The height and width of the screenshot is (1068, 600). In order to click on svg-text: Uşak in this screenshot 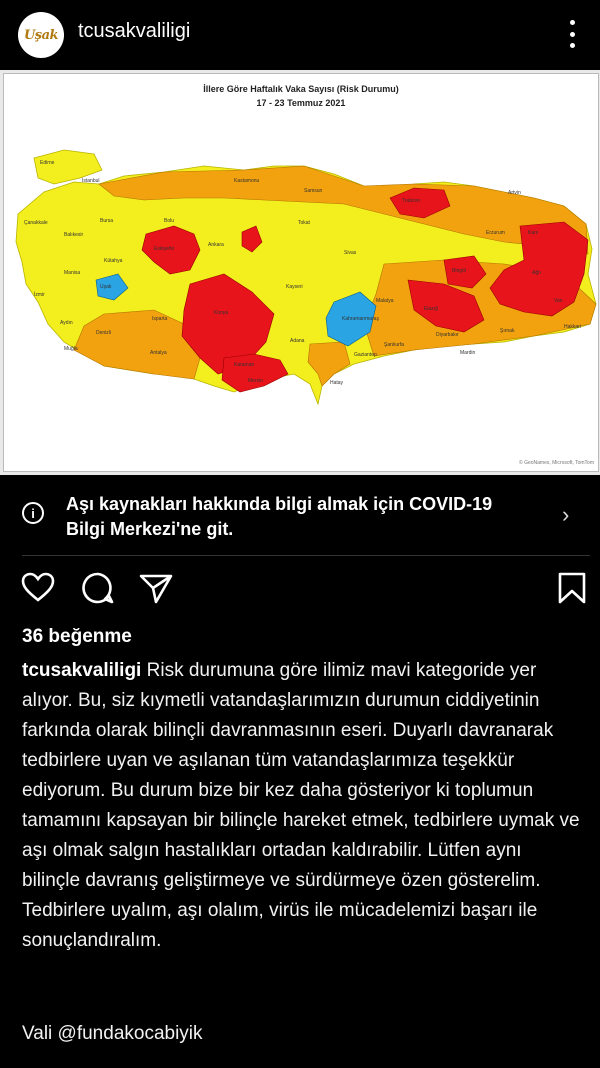, I will do `click(106, 287)`.